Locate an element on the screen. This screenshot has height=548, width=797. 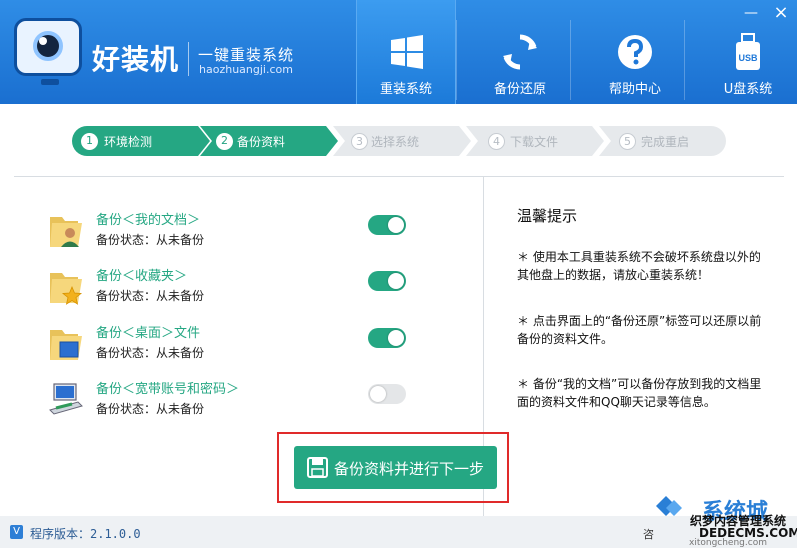
nav-tab-reinstall: 重装系统 is located at coordinates (406, 52).